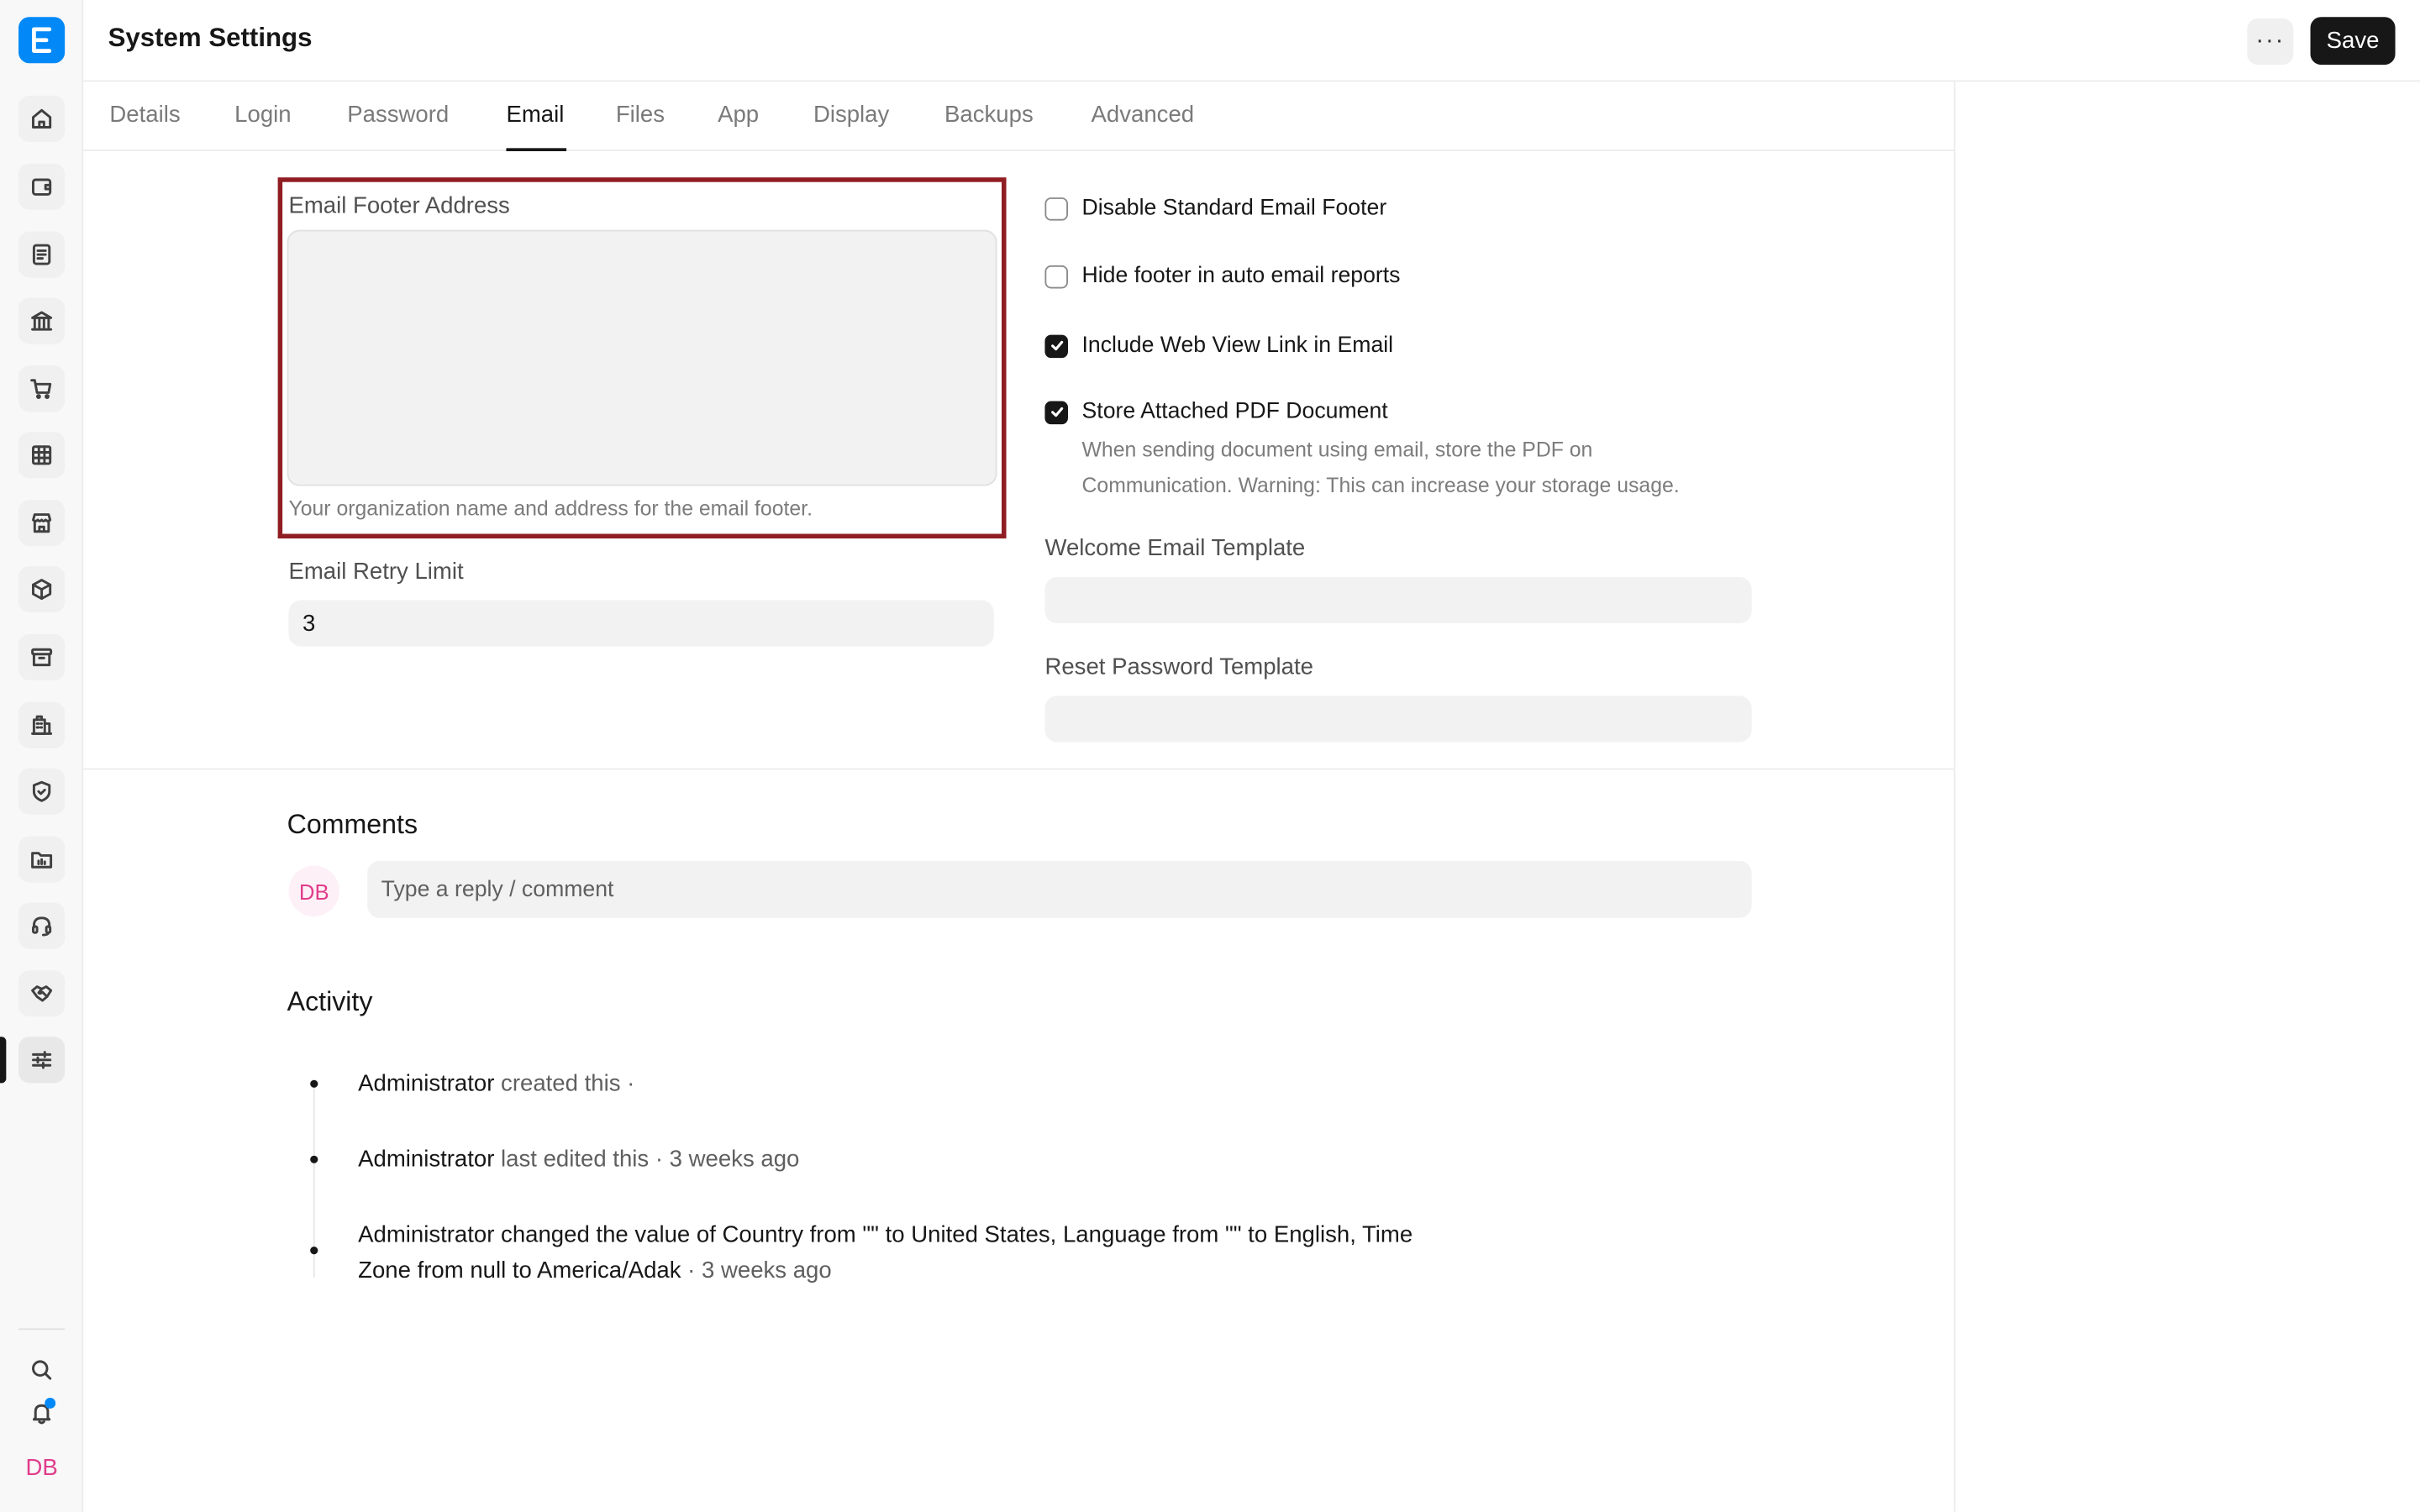 This screenshot has width=2420, height=1512. I want to click on folder-chart-icon, so click(42, 860).